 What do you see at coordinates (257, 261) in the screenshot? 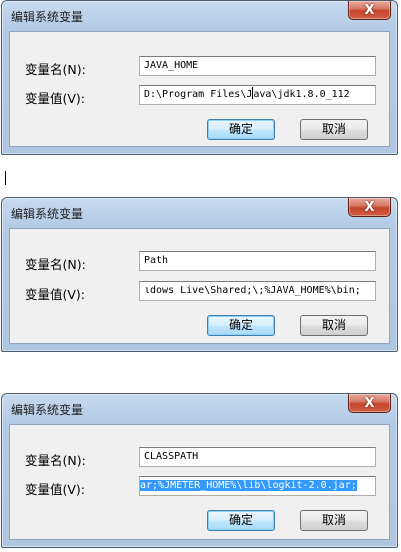
I see `variable-name-input: Path` at bounding box center [257, 261].